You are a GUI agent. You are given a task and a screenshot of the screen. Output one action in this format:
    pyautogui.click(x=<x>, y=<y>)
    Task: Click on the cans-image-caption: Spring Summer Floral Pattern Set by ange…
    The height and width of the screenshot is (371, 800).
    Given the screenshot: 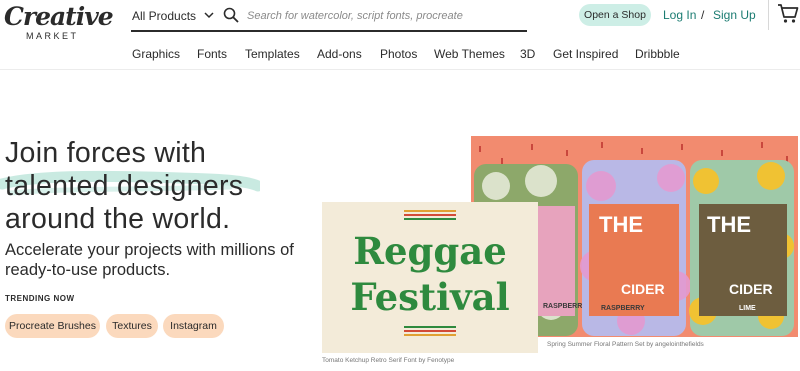 What is the action you would take?
    pyautogui.click(x=625, y=344)
    